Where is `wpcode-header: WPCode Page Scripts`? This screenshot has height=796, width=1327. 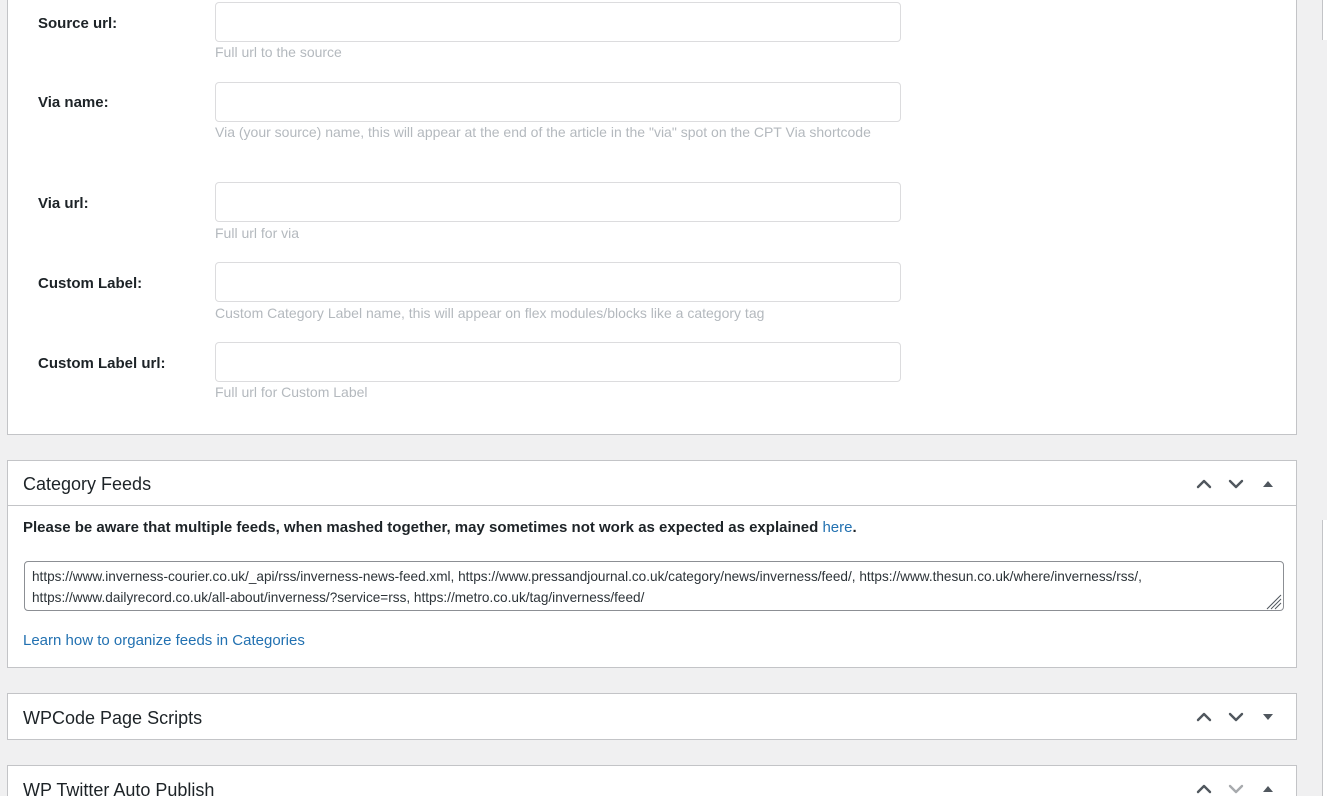
wpcode-header: WPCode Page Scripts is located at coordinates (652, 717).